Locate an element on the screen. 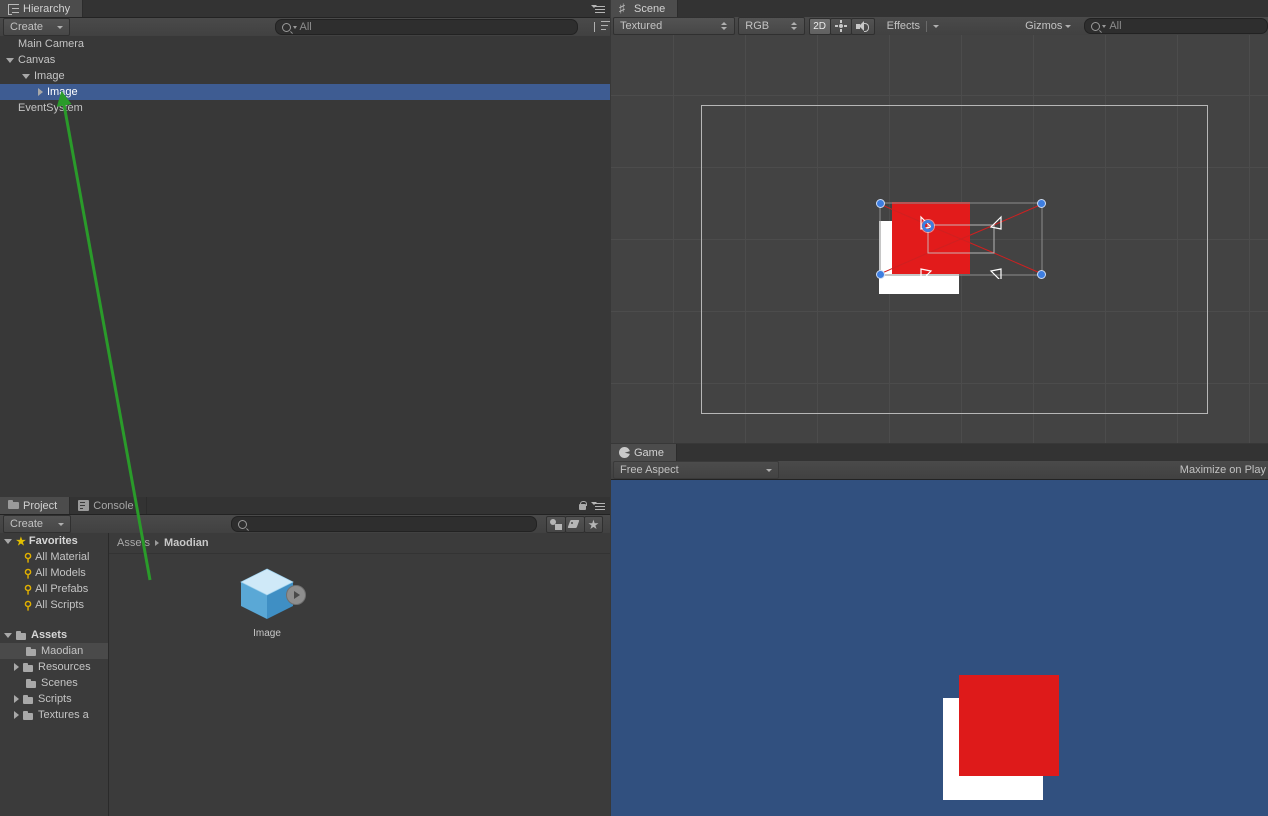 This screenshot has width=1268, height=816. gizmos-dropdown: Gizmos is located at coordinates (1048, 26).